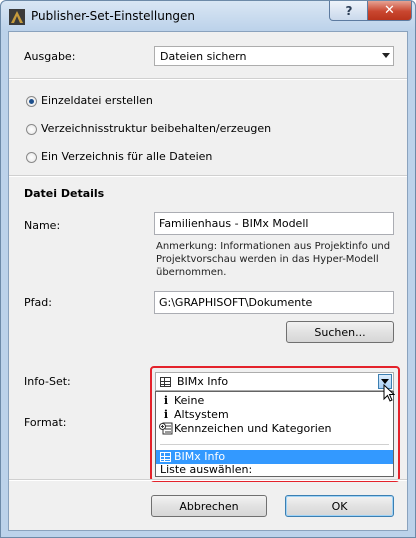  What do you see at coordinates (234, 223) in the screenshot?
I see `name-field-value: Familienhaus - BIMx Modell` at bounding box center [234, 223].